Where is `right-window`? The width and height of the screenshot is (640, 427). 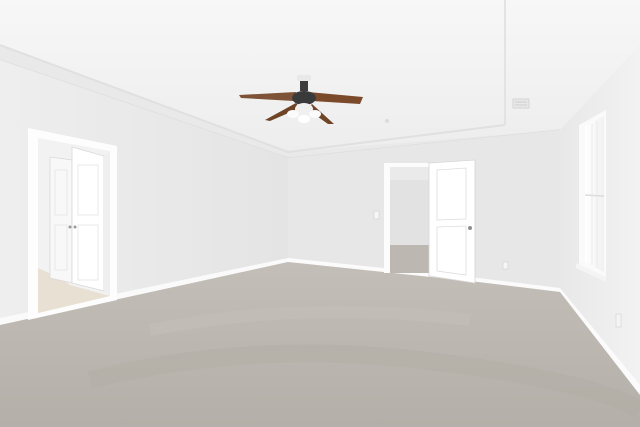
right-window is located at coordinates (591, 196).